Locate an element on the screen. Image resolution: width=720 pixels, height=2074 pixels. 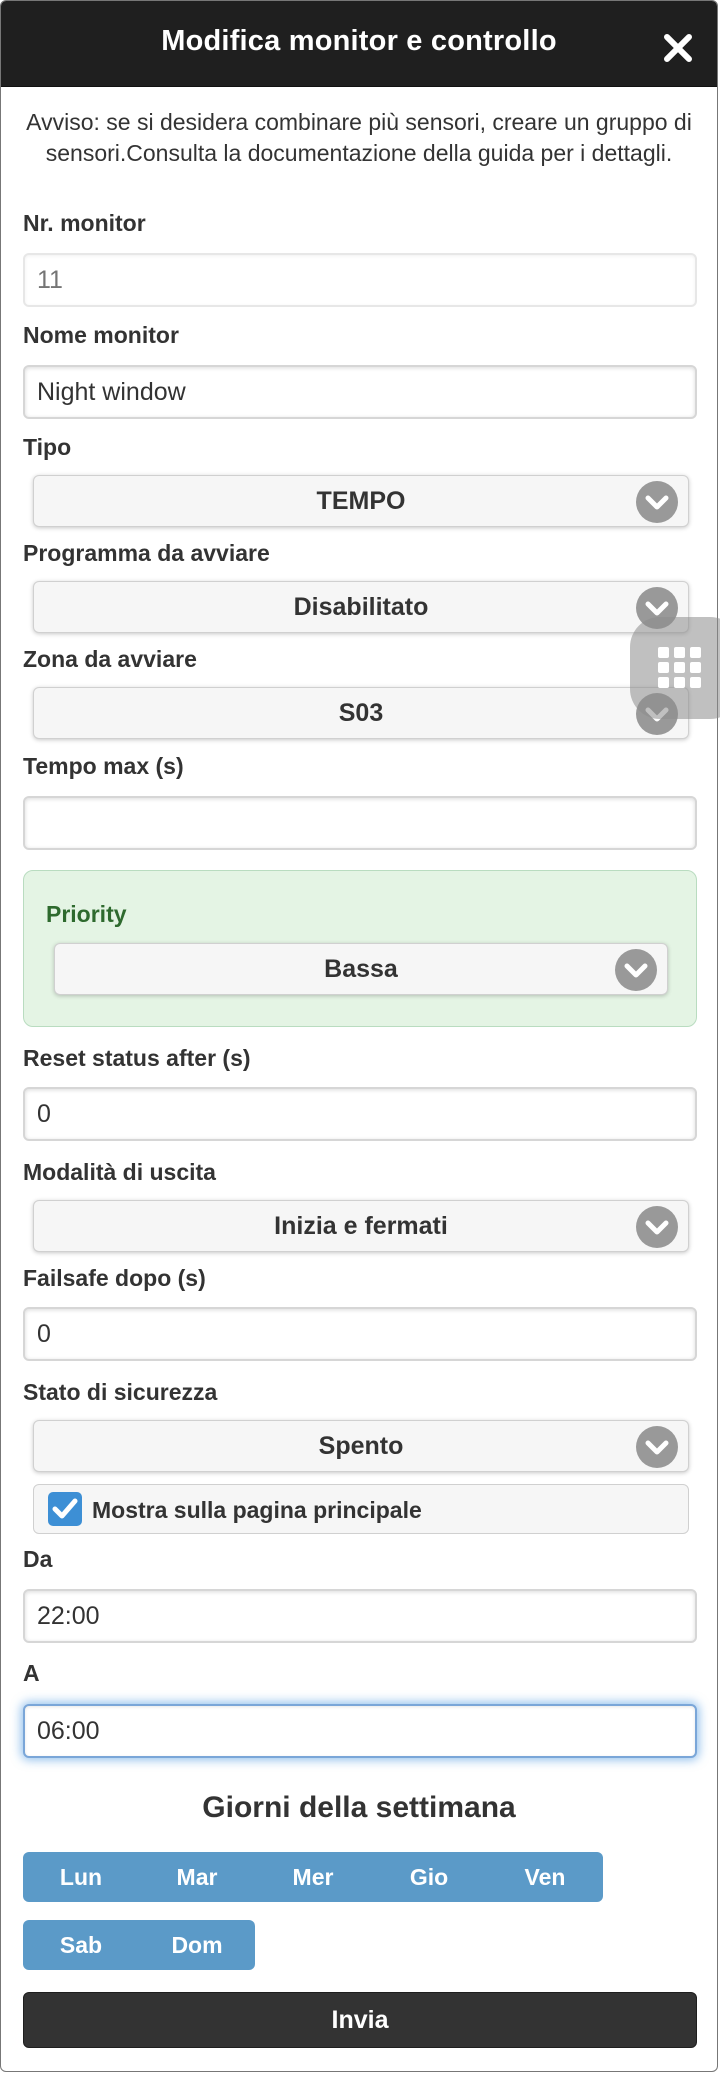
priority-select: Bassa is located at coordinates (361, 969).